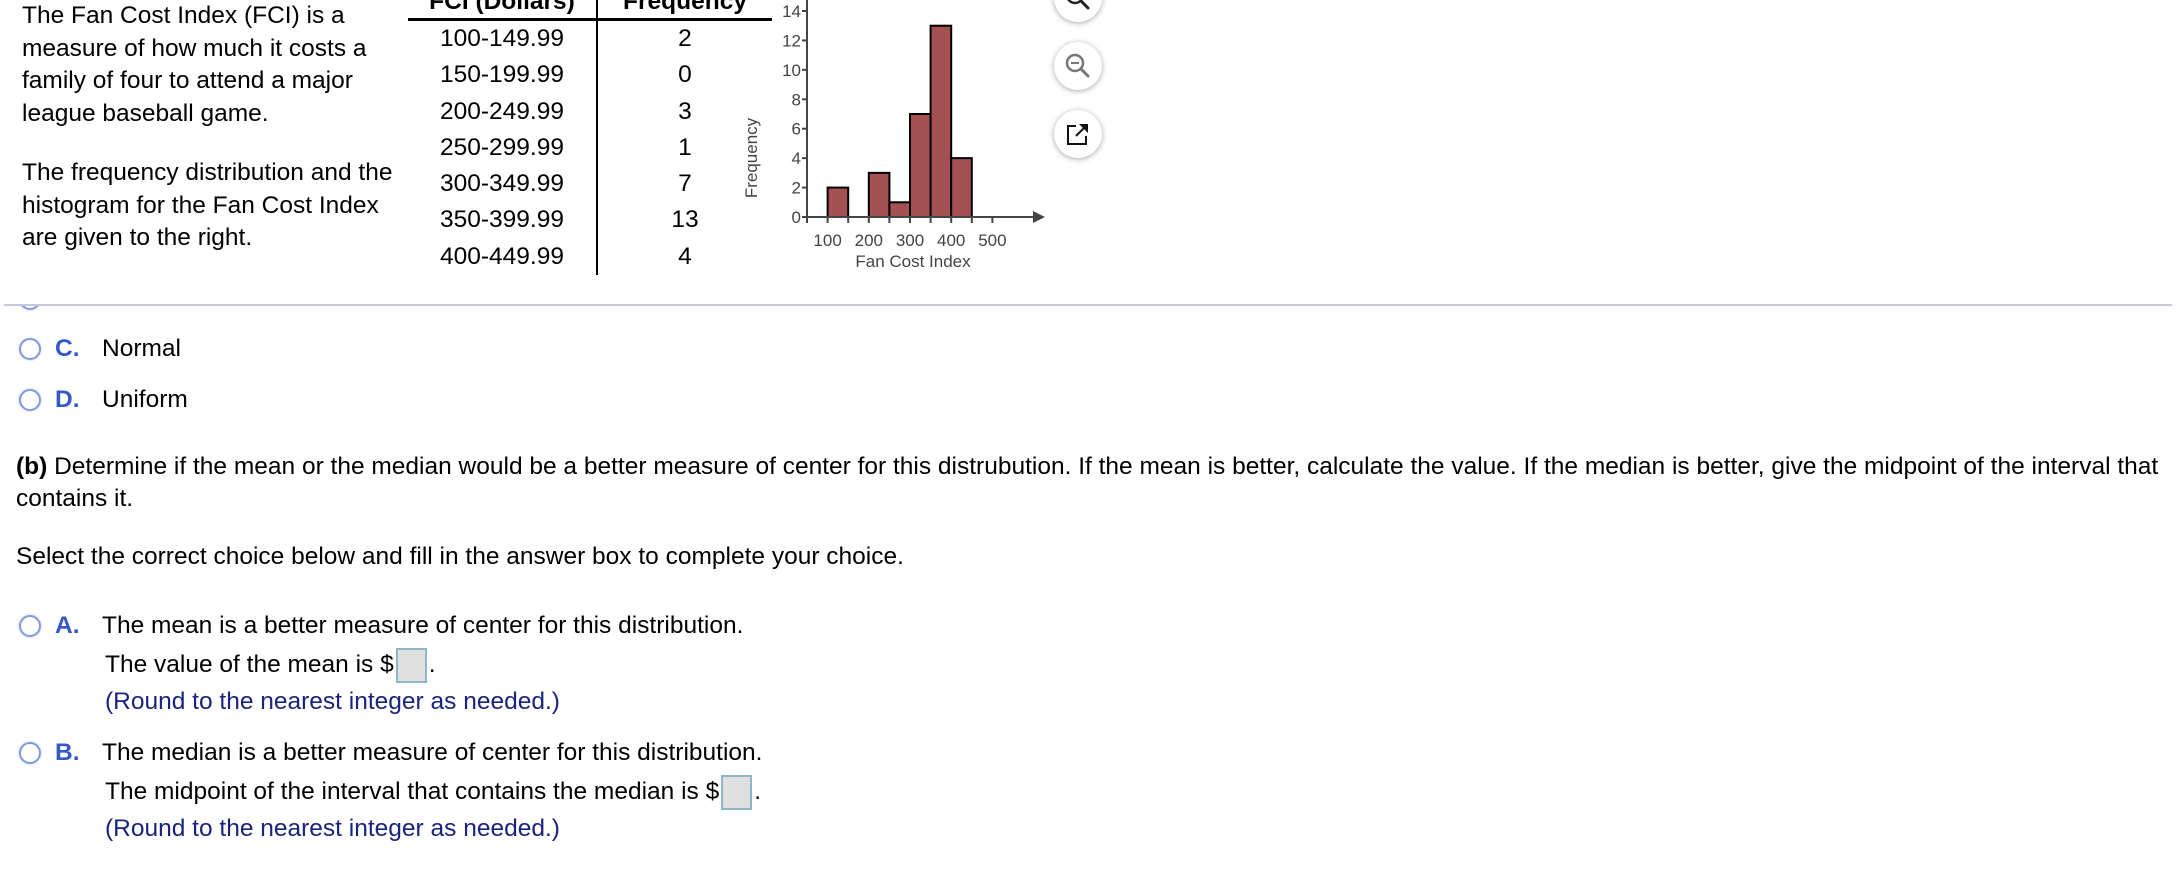 Image resolution: width=2176 pixels, height=896 pixels. What do you see at coordinates (503, 111) in the screenshot?
I see `interval-cell: 200-249.99` at bounding box center [503, 111].